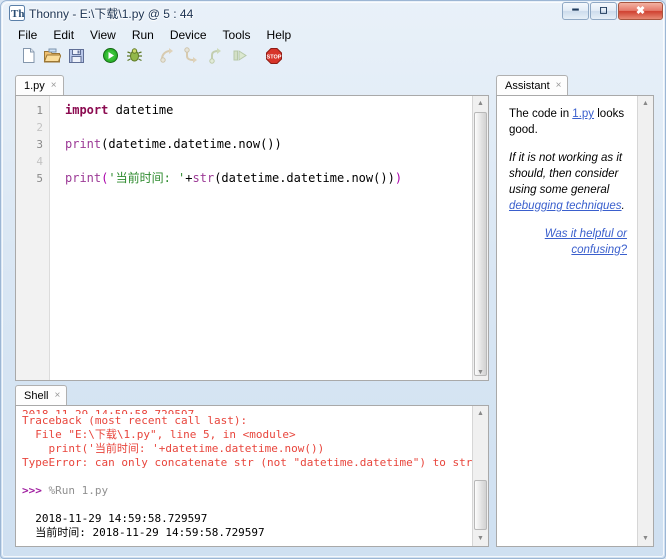 The width and height of the screenshot is (666, 559). I want to click on menu-item-run: Run, so click(143, 35).